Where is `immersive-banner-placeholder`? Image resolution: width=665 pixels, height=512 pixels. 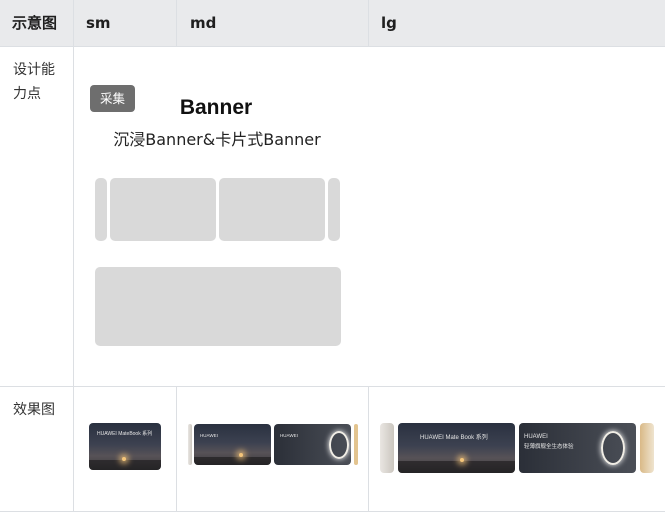 immersive-banner-placeholder is located at coordinates (218, 306).